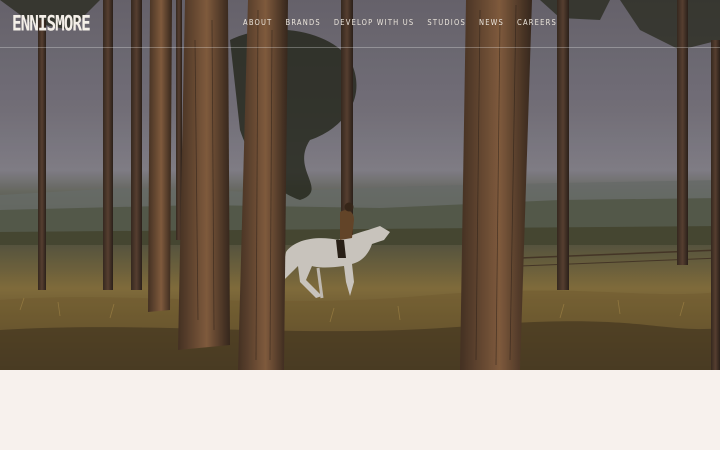 This screenshot has width=720, height=450. I want to click on ennismore-logo: ENNISMORE, so click(51, 23).